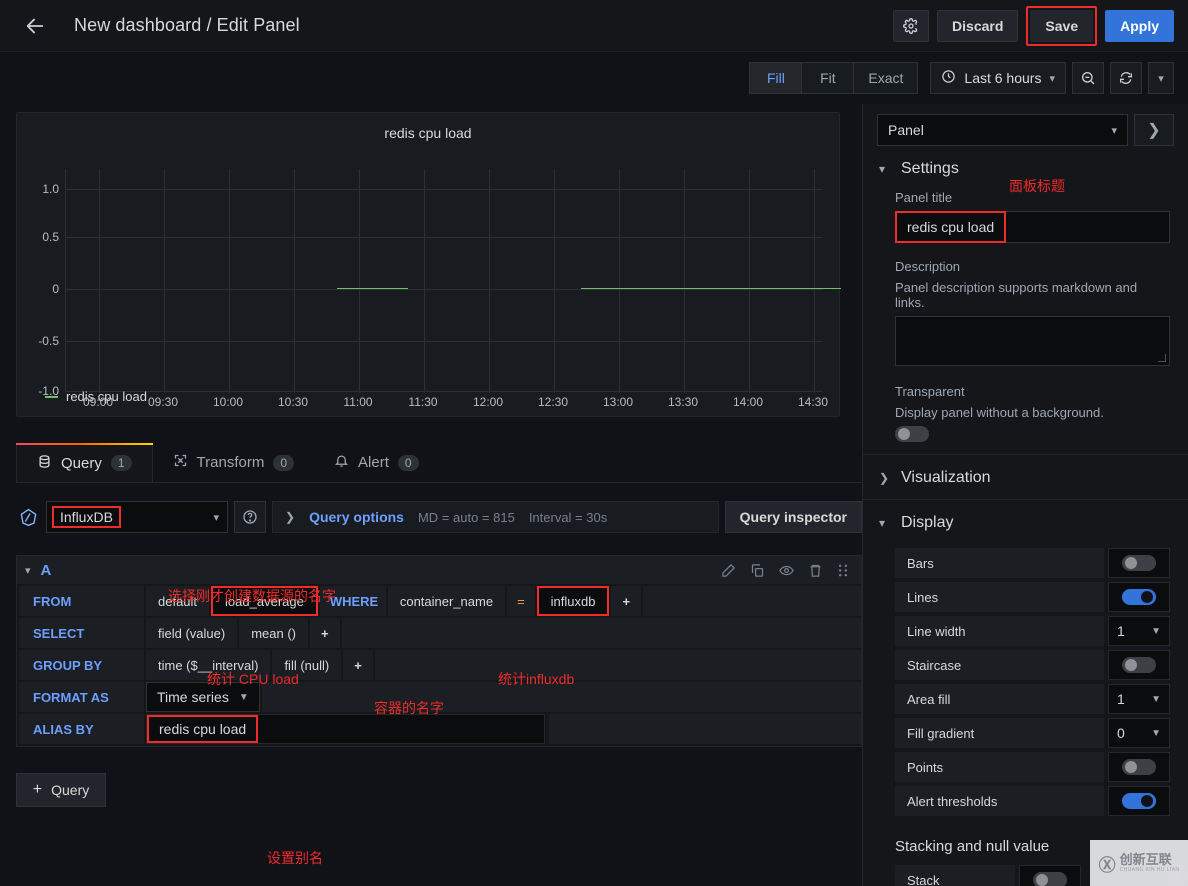 This screenshot has height=886, width=1188. What do you see at coordinates (999, 412) in the screenshot?
I see `transparent-help: Display panel without a background.` at bounding box center [999, 412].